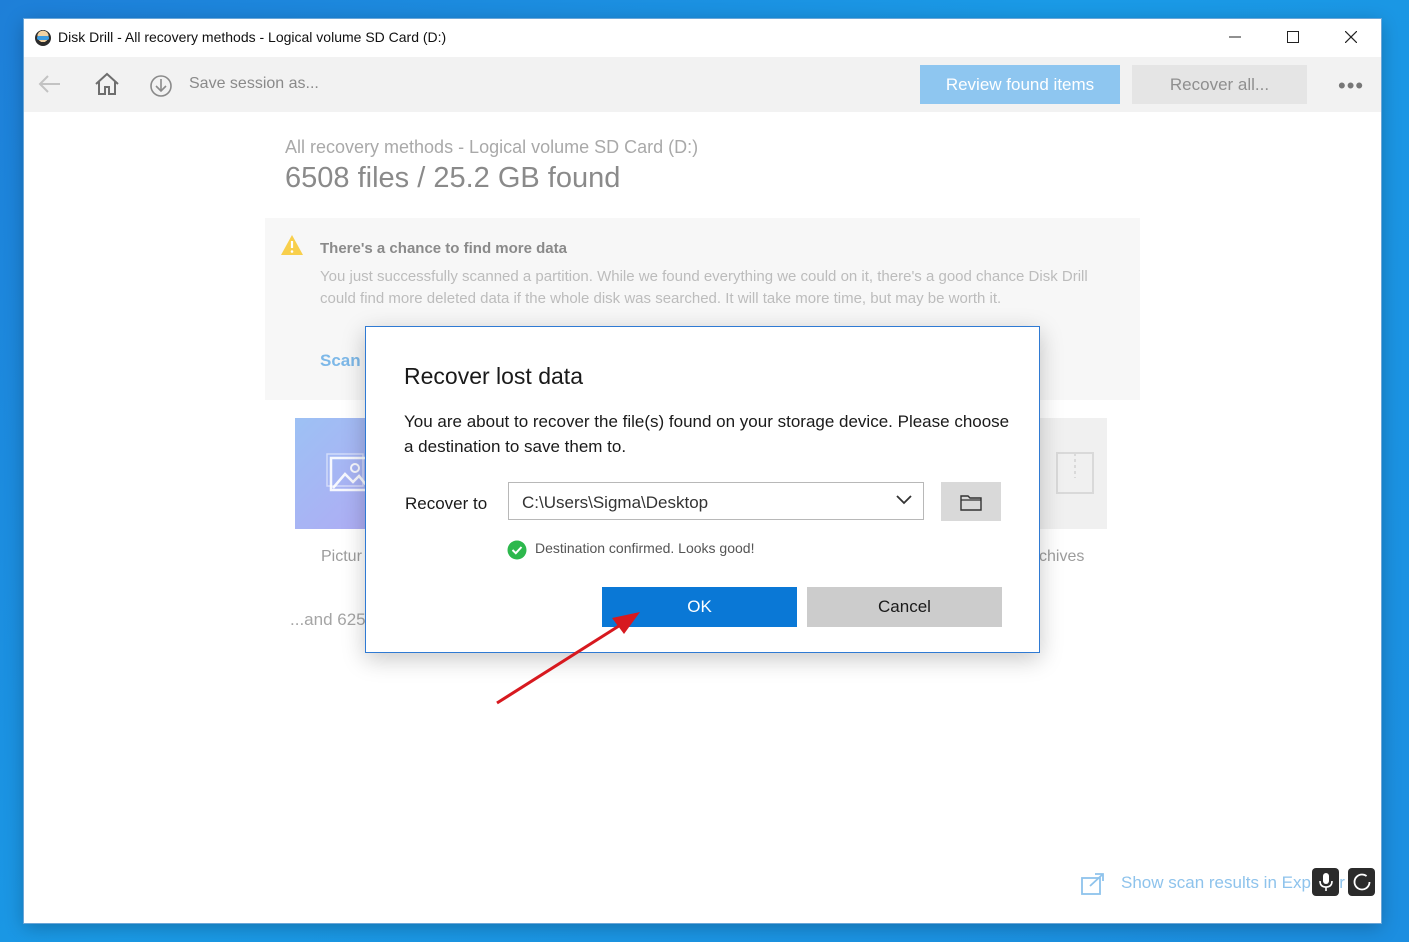 This screenshot has height=942, width=1409. What do you see at coordinates (50, 86) in the screenshot?
I see `back-arrow-icon` at bounding box center [50, 86].